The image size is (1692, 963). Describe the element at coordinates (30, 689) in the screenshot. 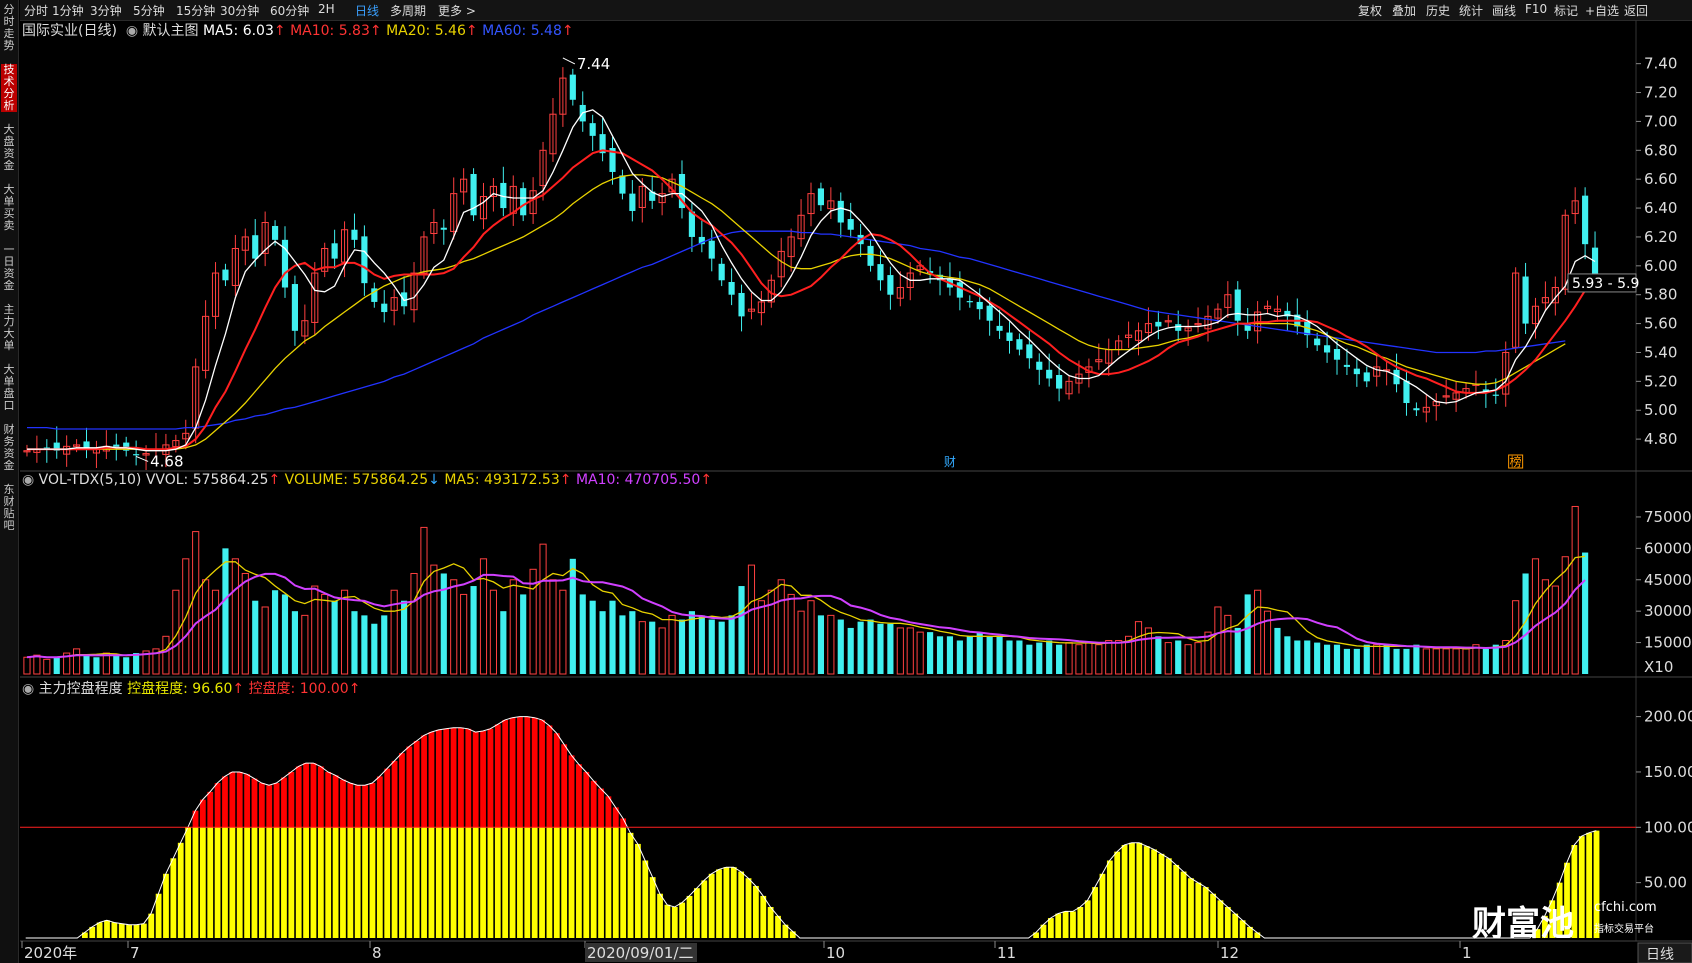

I see `control-settings-icon: ◉` at that location.